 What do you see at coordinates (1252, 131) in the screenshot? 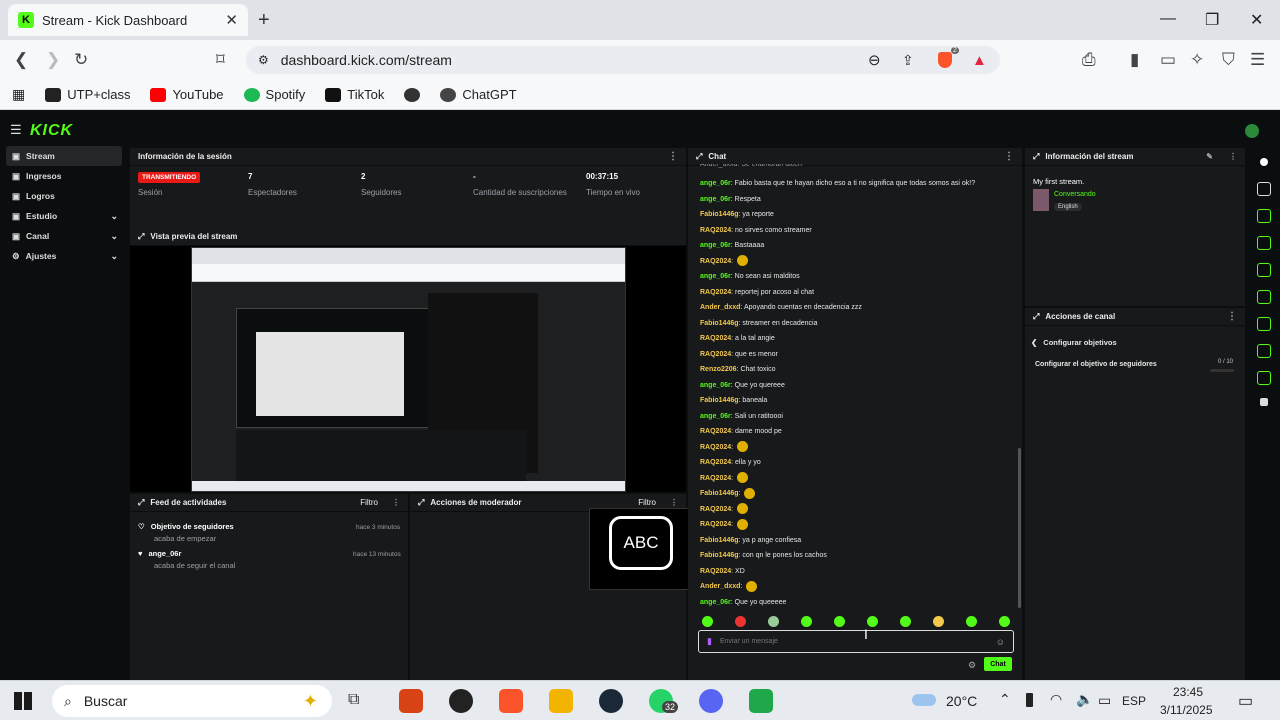
I see `user-avatar` at bounding box center [1252, 131].